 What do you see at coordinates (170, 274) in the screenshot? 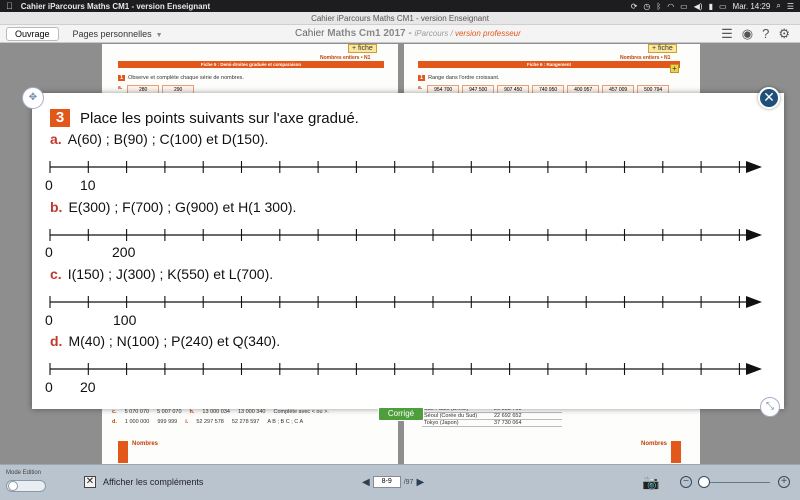
I see `item-text: I(150) ; J(300) ; K(550) et L(700).` at bounding box center [170, 274].